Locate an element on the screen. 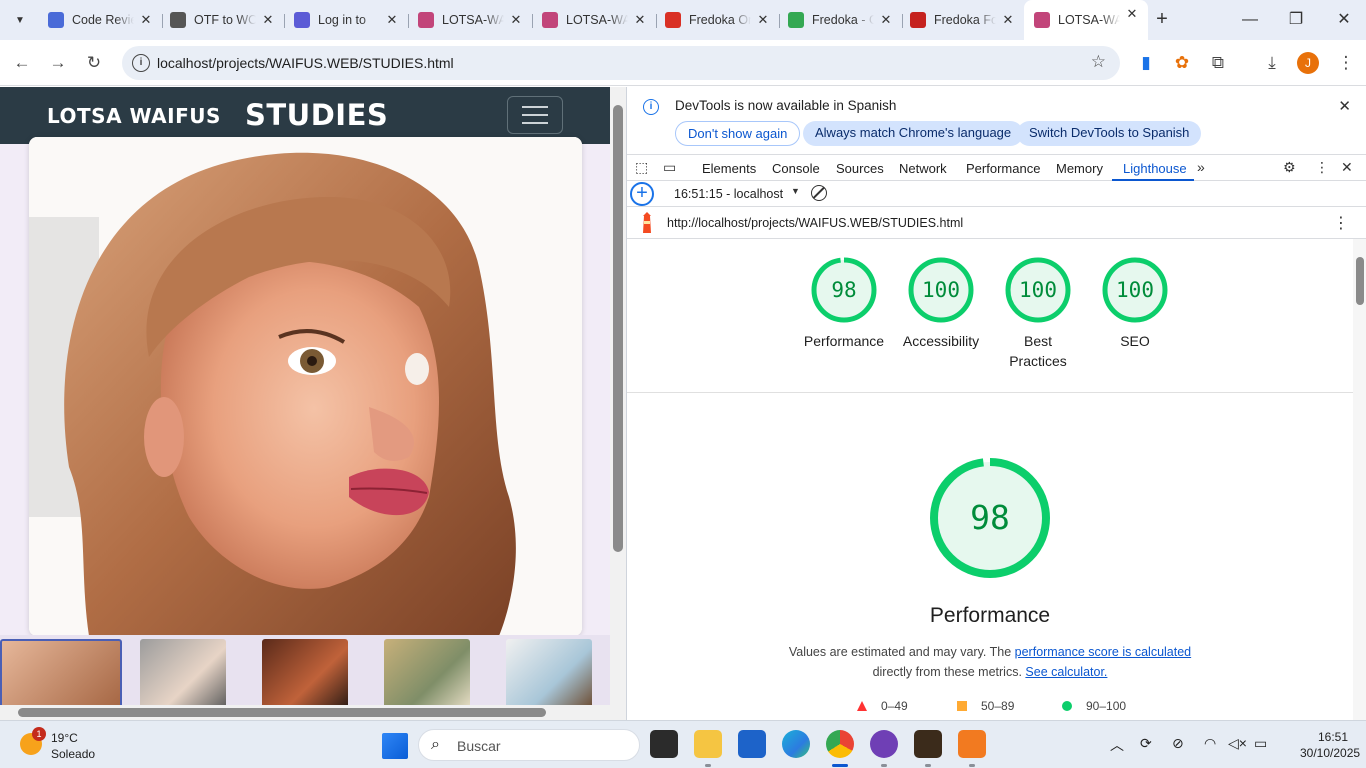 This screenshot has height=768, width=1366. see-calculator-link: See calculator. is located at coordinates (1066, 672).